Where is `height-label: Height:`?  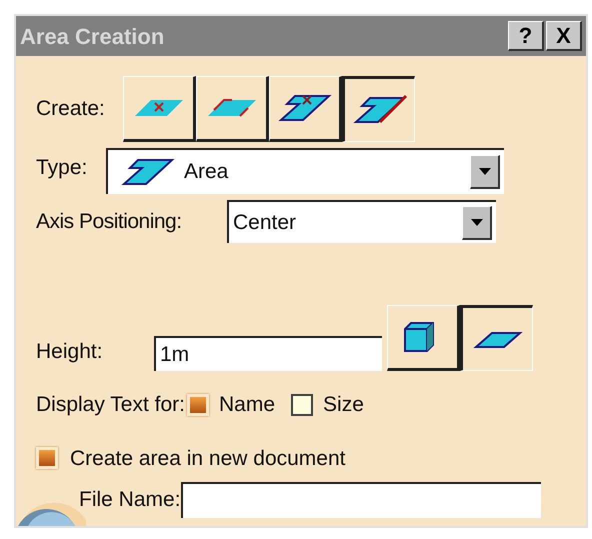
height-label: Height: is located at coordinates (70, 351).